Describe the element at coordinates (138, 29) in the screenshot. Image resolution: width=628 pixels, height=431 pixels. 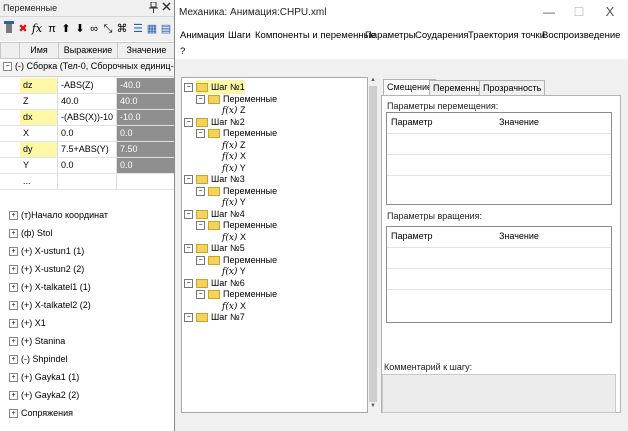
I see `list-icon: ☰` at that location.